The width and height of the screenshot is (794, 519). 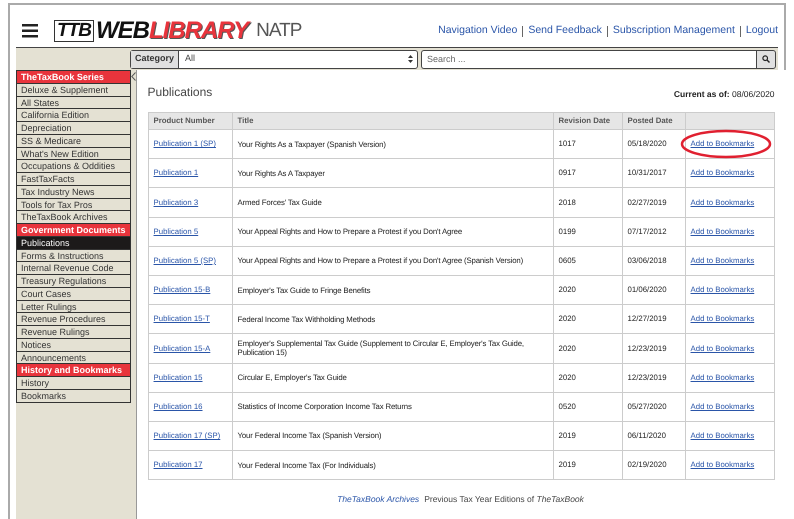 I want to click on sidebar-item: Occupations & Oddities, so click(x=73, y=166).